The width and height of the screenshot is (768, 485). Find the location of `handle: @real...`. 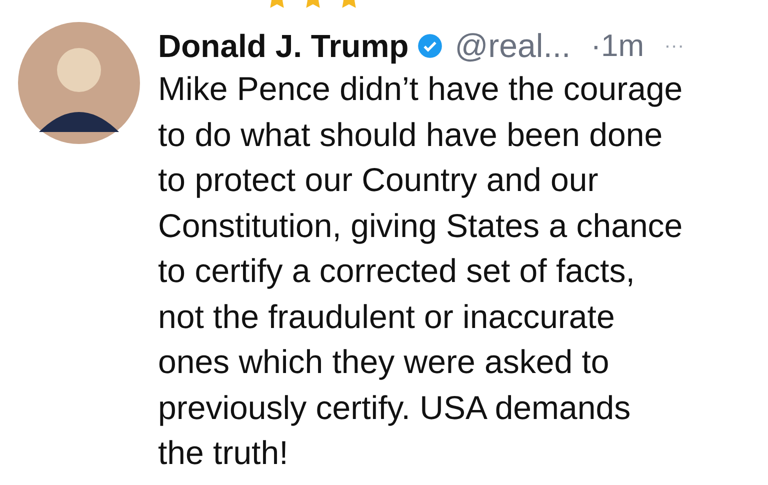

handle: @real... is located at coordinates (512, 46).